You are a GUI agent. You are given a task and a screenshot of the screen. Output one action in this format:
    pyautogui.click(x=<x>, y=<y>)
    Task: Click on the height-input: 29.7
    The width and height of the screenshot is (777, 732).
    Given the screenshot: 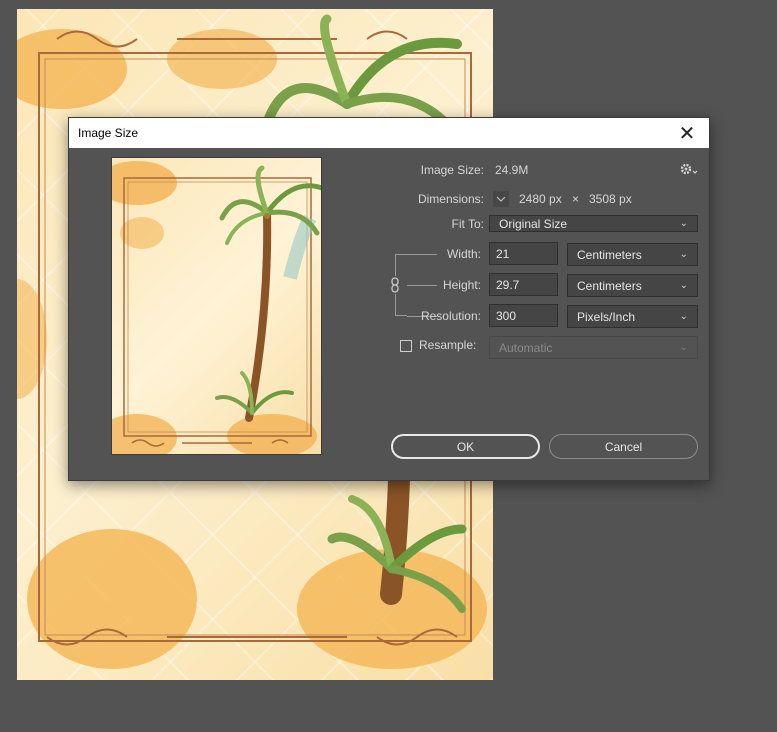 What is the action you would take?
    pyautogui.click(x=523, y=284)
    